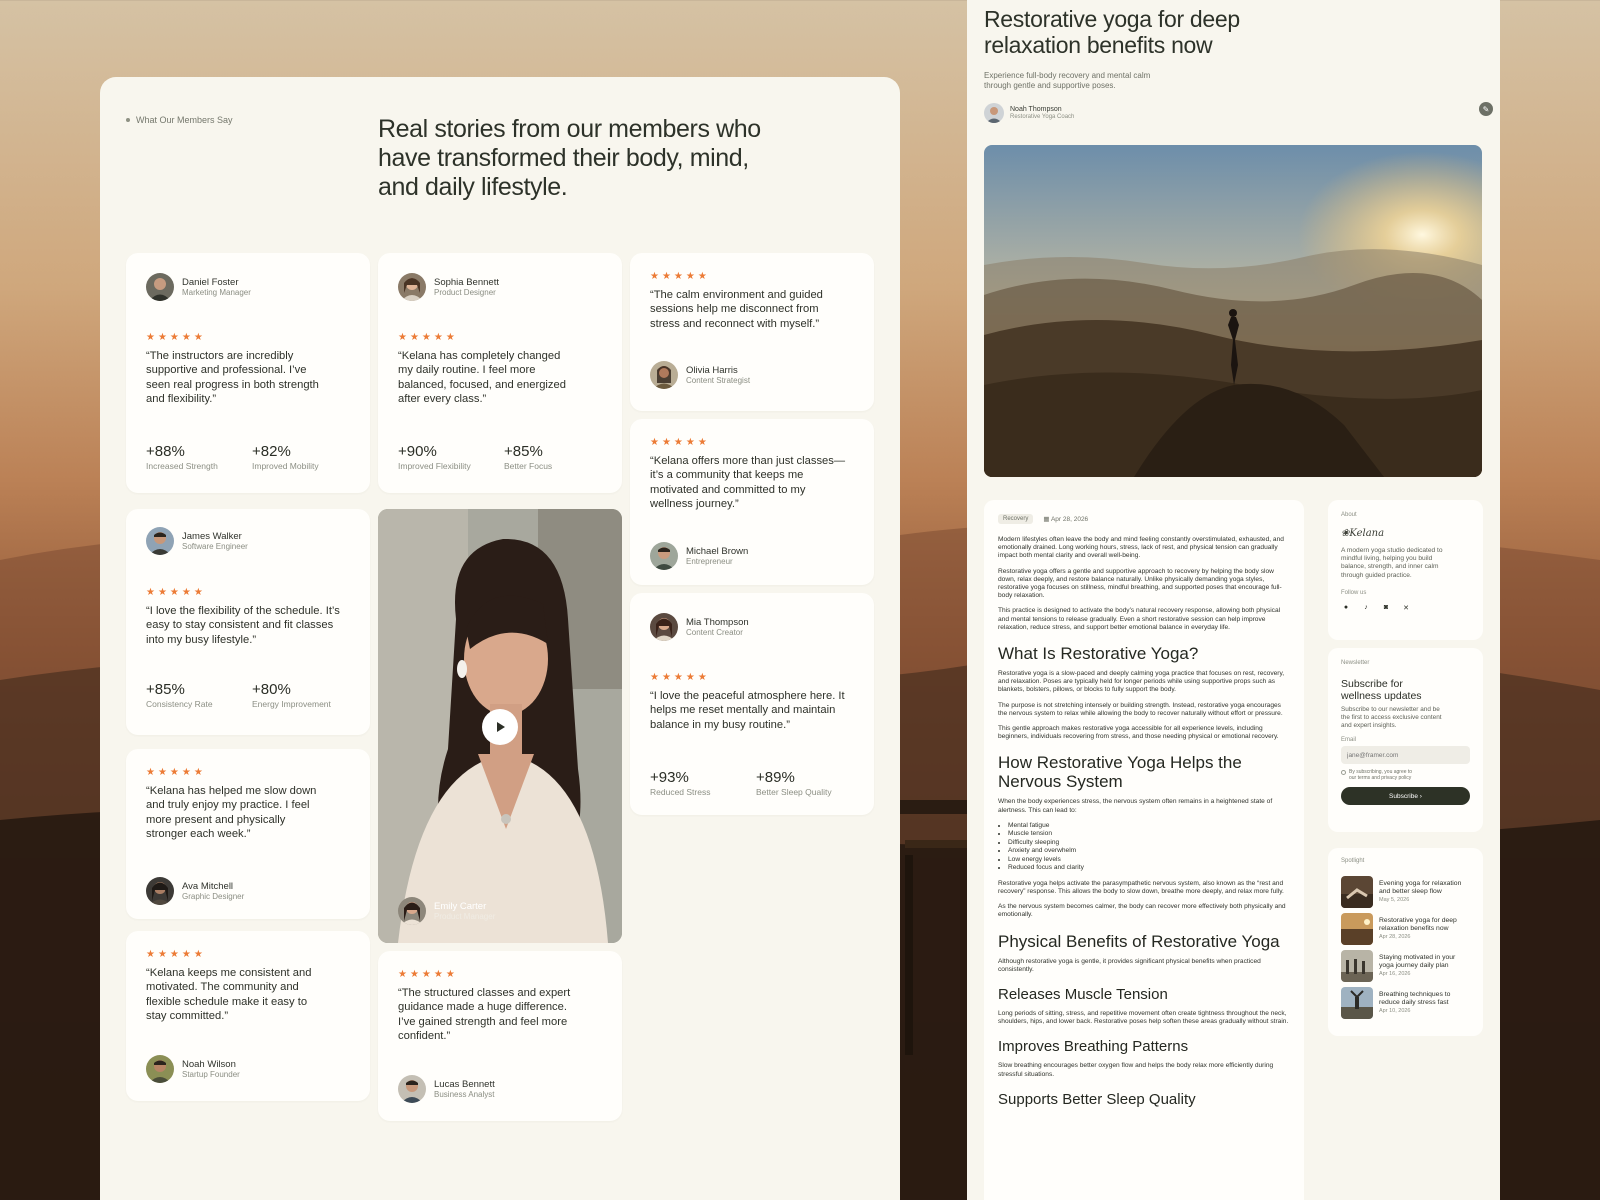  I want to click on arrow-right-icon: ›, so click(1420, 796).